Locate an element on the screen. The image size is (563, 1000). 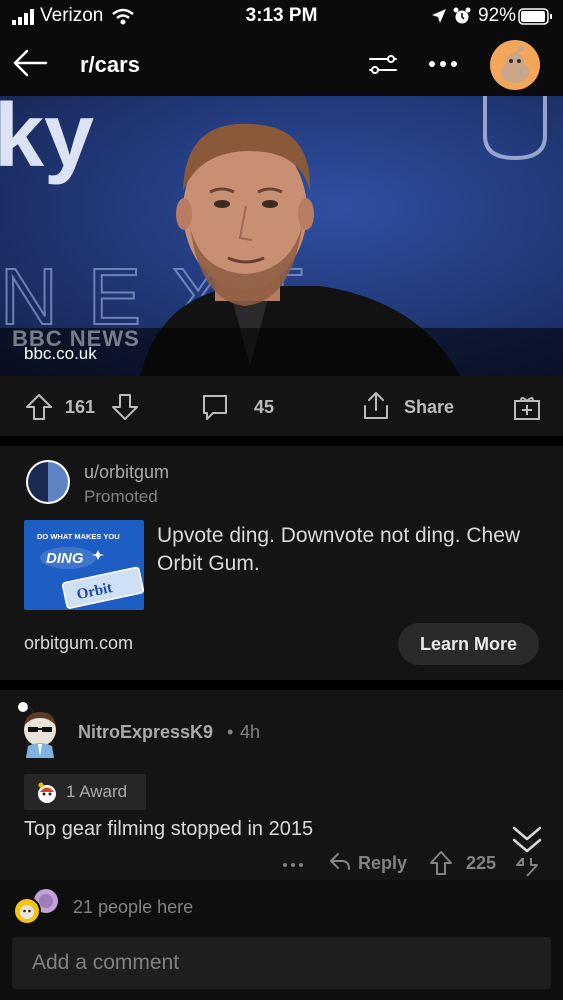
user-avatar is located at coordinates (515, 65).